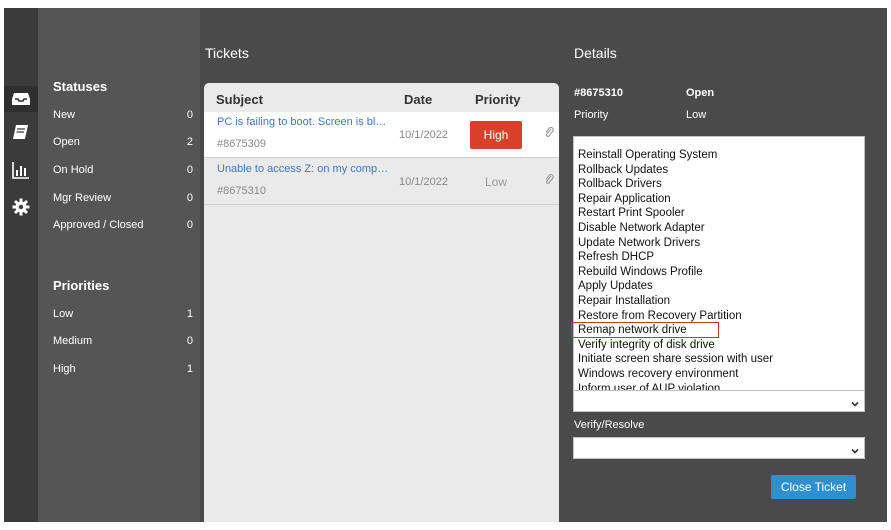 Image resolution: width=891 pixels, height=530 pixels. I want to click on chart-icon, so click(21, 170).